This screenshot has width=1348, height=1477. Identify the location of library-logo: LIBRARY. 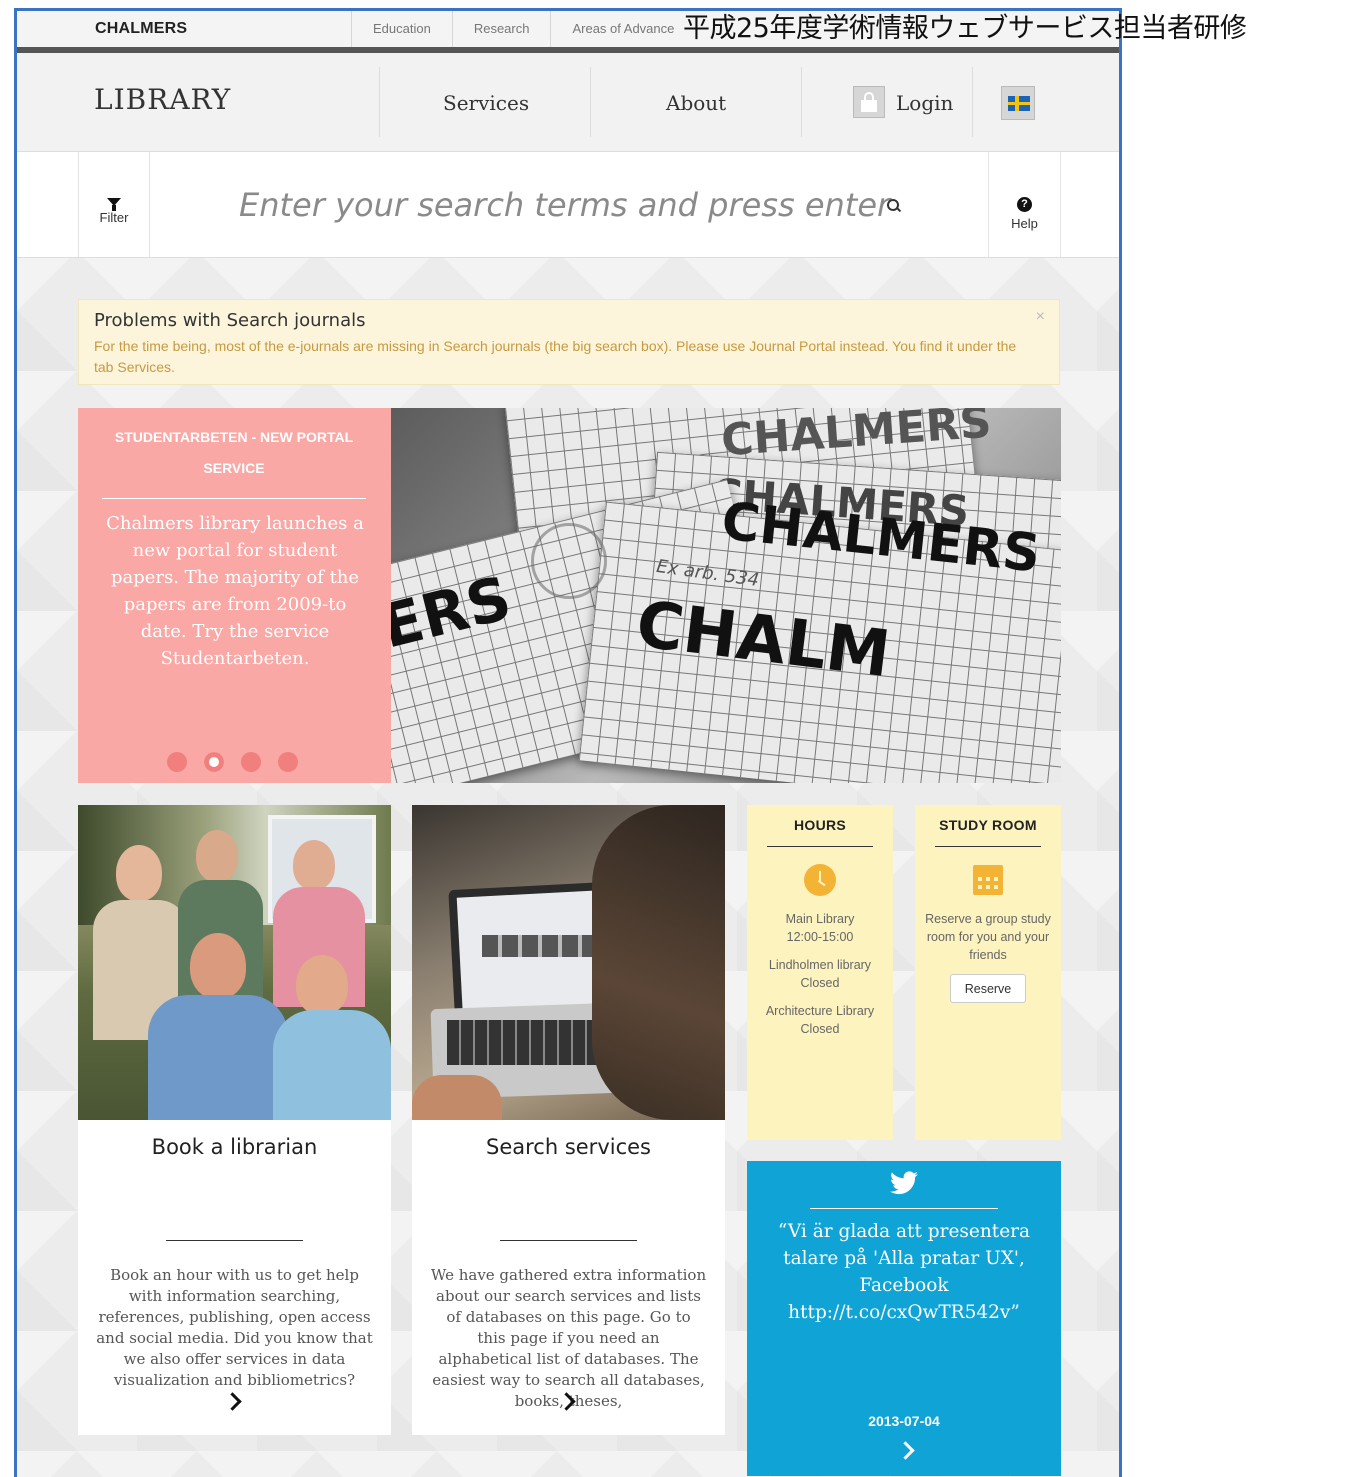
(162, 99).